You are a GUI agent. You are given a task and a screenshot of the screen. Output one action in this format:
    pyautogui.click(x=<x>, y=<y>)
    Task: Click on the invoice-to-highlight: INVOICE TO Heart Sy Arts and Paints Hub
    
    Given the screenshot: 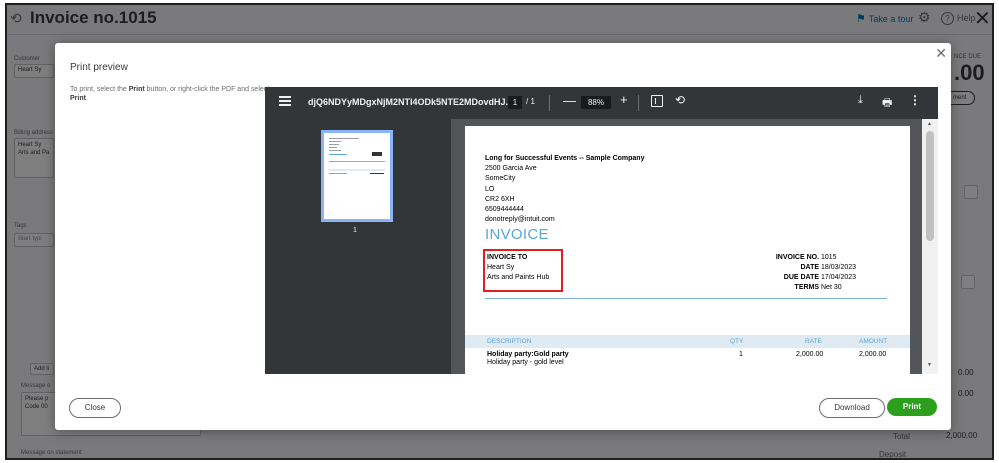 What is the action you would take?
    pyautogui.click(x=523, y=270)
    